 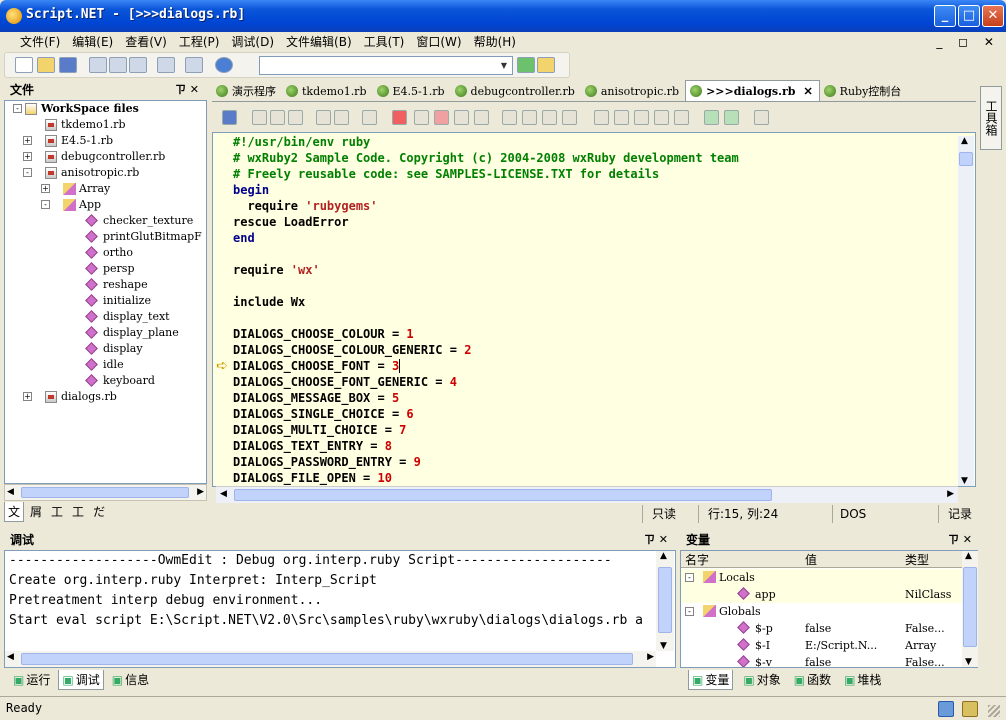 What do you see at coordinates (968, 42) in the screenshot?
I see `mdi-window-controls: _ ◻ ✕` at bounding box center [968, 42].